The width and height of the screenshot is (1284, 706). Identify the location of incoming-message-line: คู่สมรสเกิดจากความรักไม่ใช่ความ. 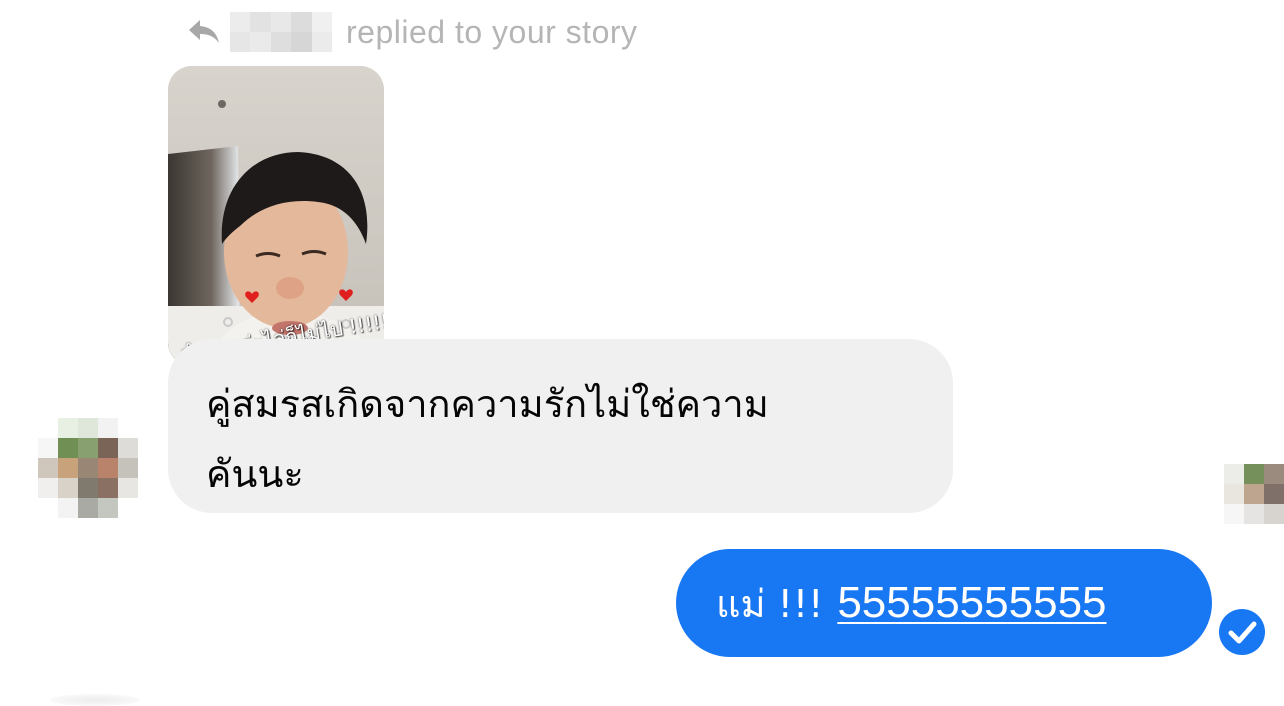
(487, 404).